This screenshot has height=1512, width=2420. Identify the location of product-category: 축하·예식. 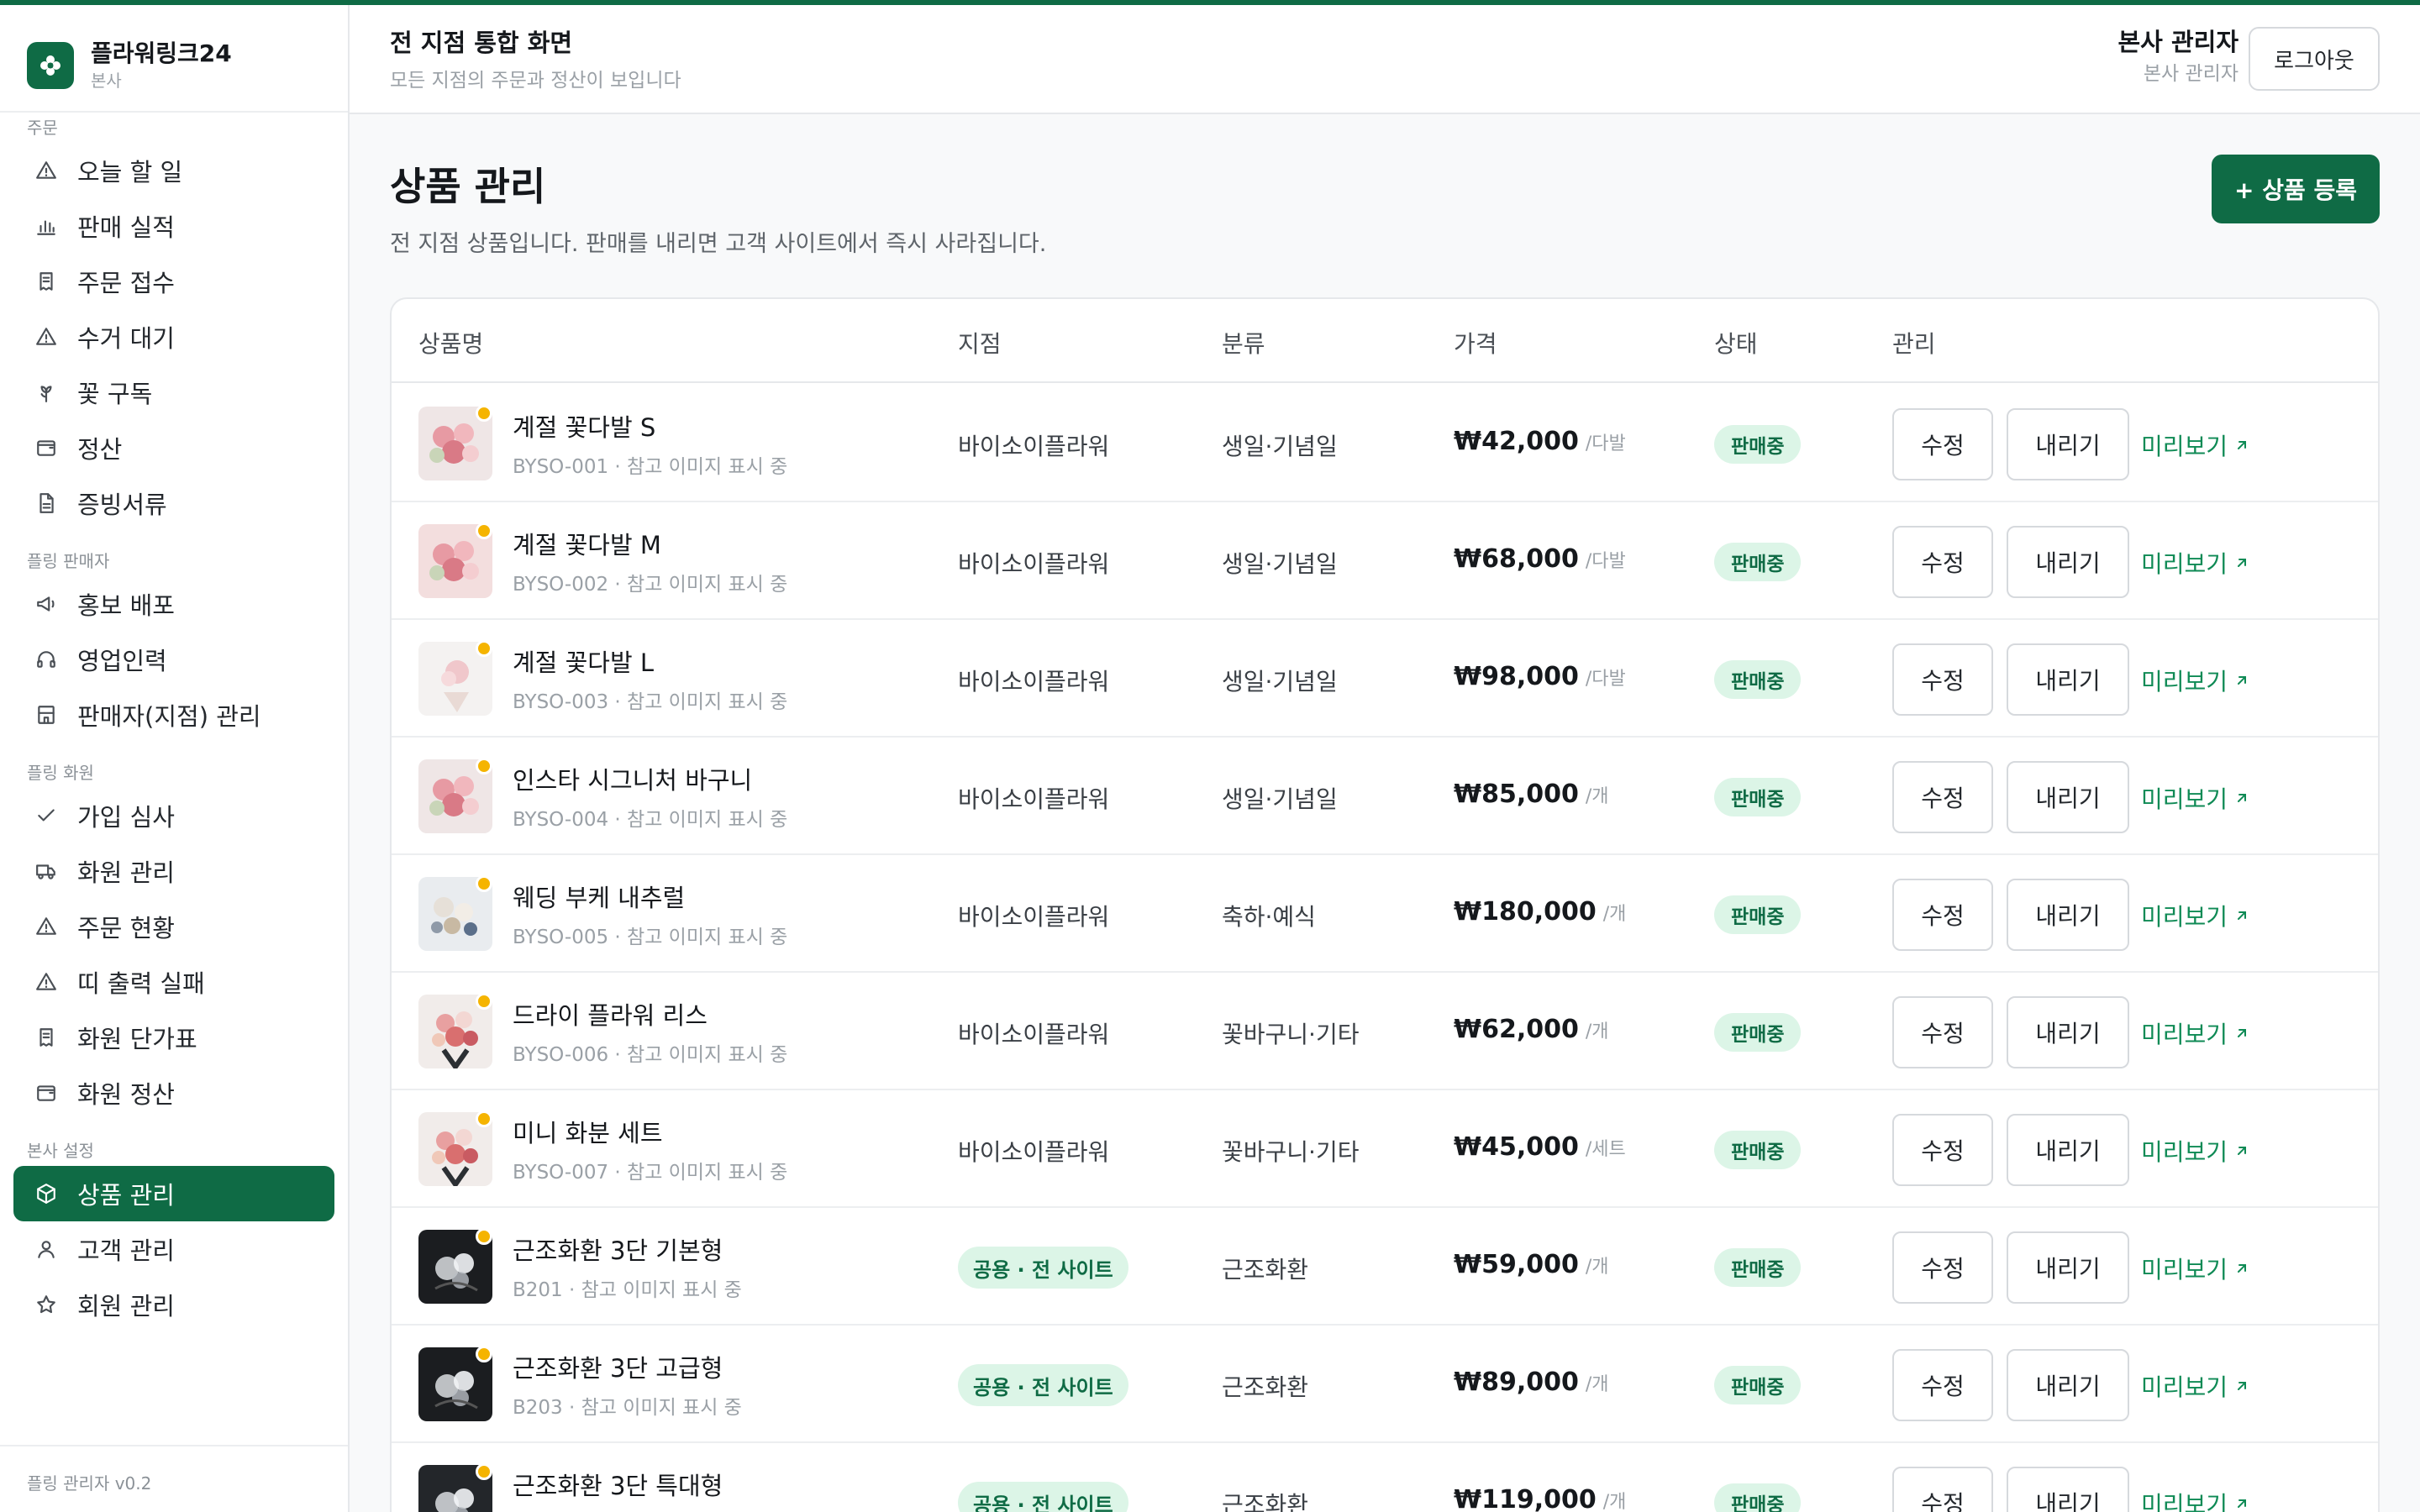
(1269, 917).